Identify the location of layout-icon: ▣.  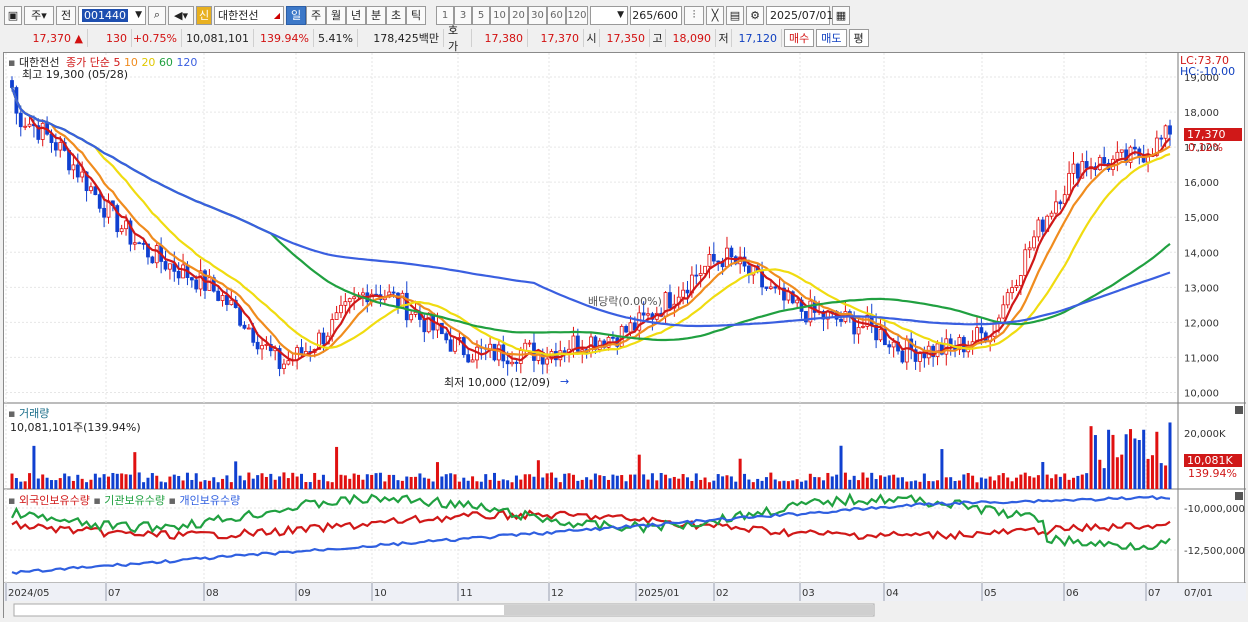
(13, 15).